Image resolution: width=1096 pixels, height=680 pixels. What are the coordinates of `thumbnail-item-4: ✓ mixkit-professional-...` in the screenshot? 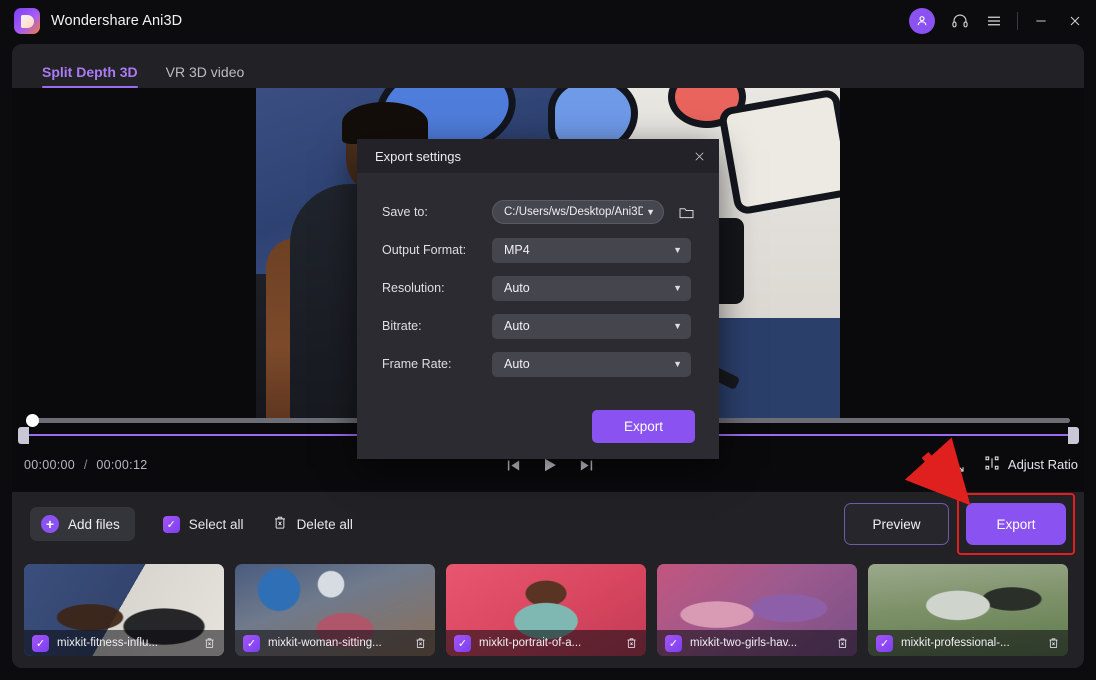 It's located at (968, 610).